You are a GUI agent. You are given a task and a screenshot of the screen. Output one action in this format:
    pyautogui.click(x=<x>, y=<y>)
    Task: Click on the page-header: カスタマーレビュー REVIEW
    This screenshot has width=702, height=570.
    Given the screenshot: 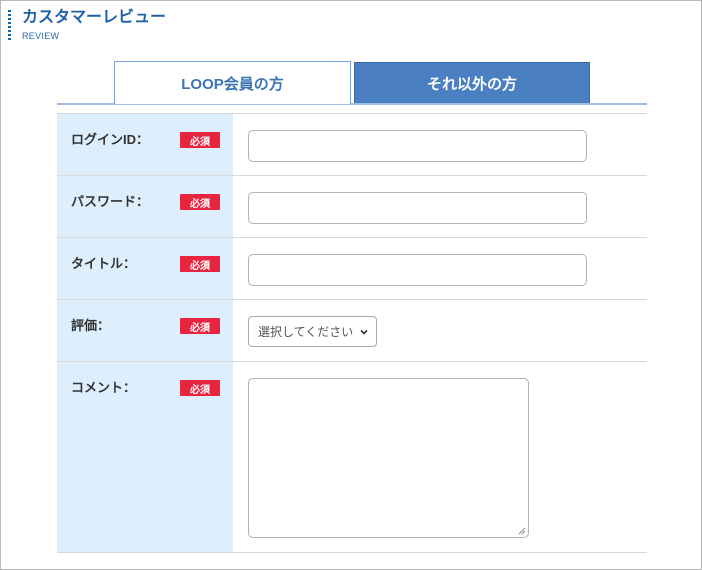 What is the action you would take?
    pyautogui.click(x=158, y=26)
    